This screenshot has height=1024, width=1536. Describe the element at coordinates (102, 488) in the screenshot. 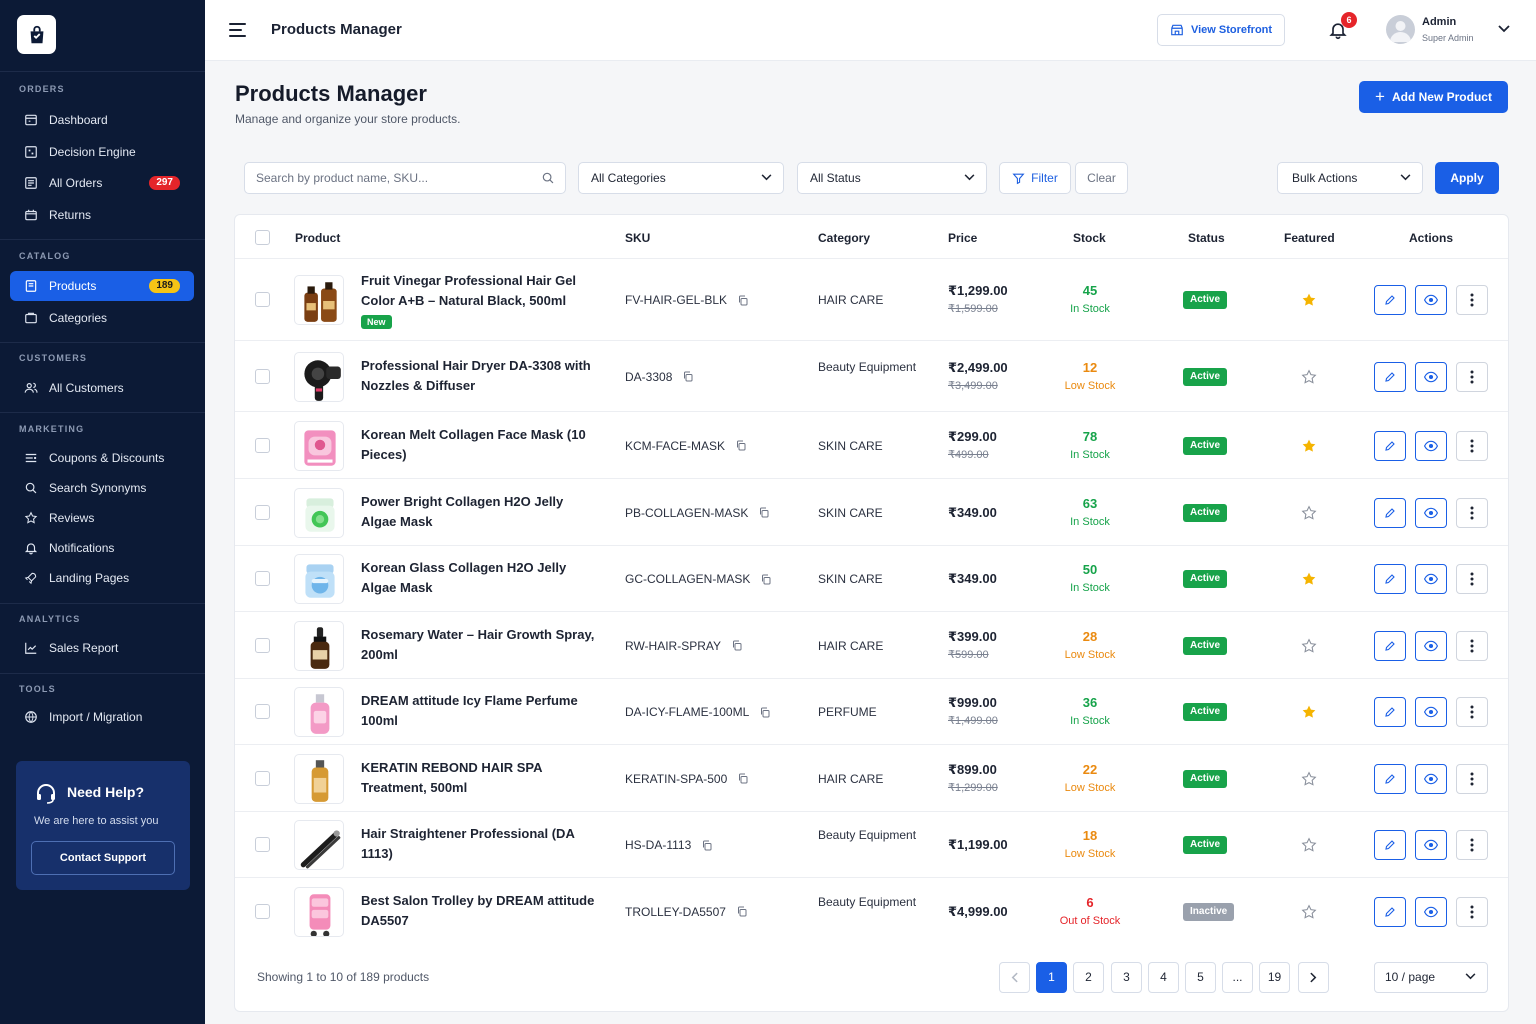

I see `sidebar-item-search-synonyms: Search Synonyms` at that location.